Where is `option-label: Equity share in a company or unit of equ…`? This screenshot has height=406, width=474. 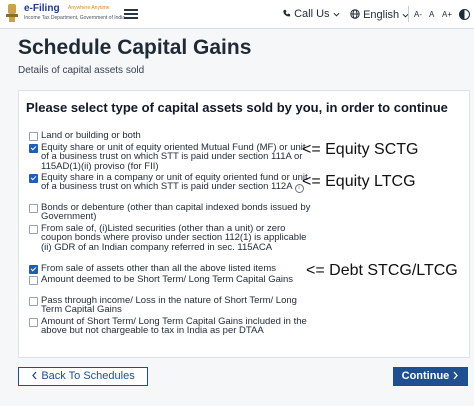
option-label: Equity share in a company or unit of equ… is located at coordinates (174, 183).